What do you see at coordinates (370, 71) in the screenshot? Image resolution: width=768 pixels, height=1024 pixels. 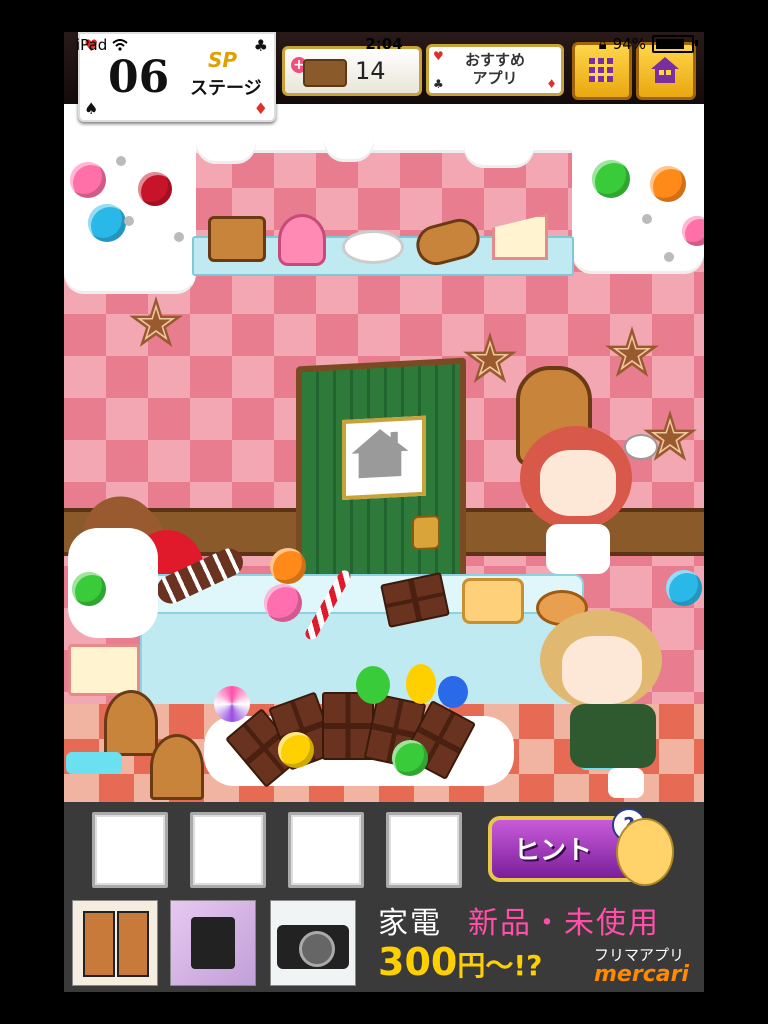 I see `coin-count: 14` at bounding box center [370, 71].